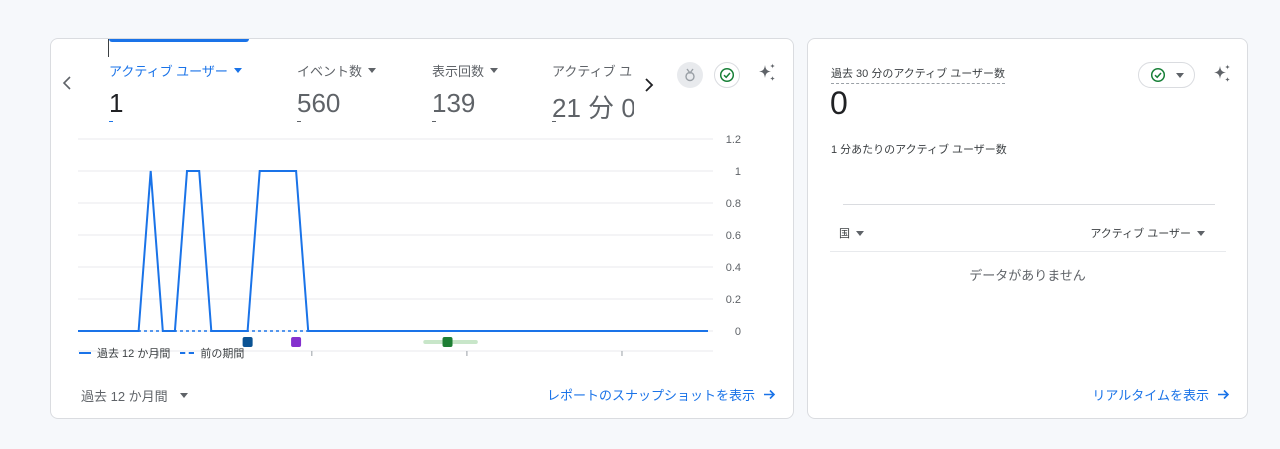  Describe the element at coordinates (919, 150) in the screenshot. I see `realtime-subtitle: 1 分あたりのアクティブ ユーザー数` at that location.